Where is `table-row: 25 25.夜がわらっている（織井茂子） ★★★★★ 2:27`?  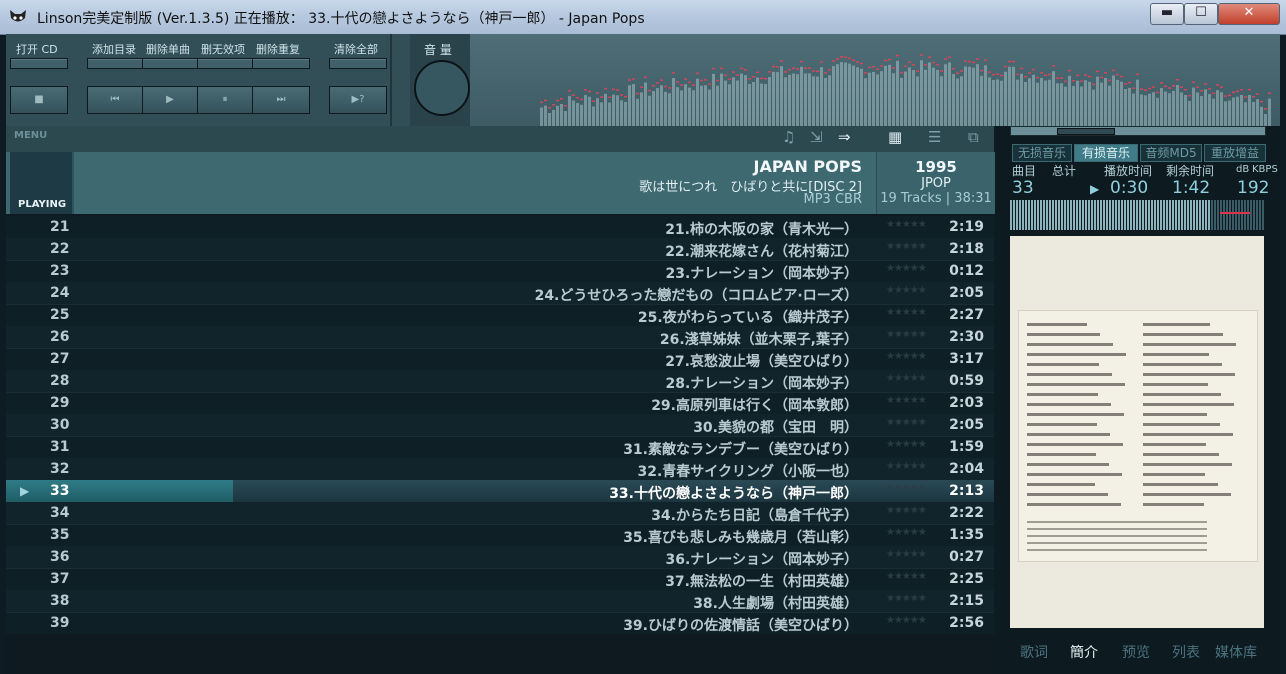 table-row: 25 25.夜がわらっている（織井茂子） ★★★★★ 2:27 is located at coordinates (500, 315).